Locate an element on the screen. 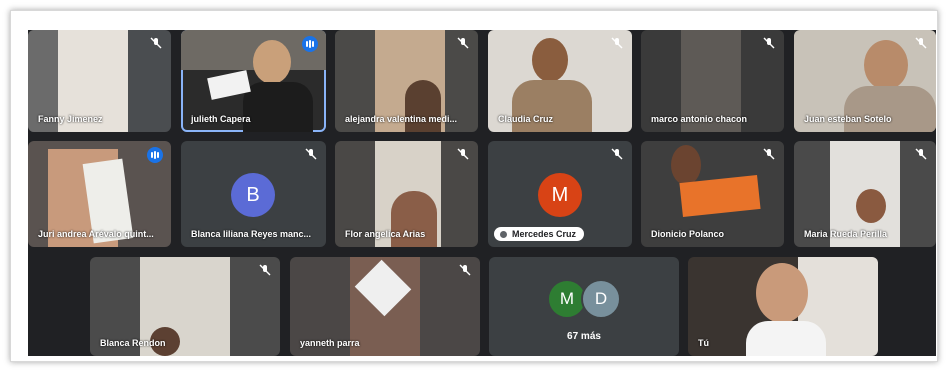 This screenshot has height=370, width=946. participant-name: marco antonio chacon is located at coordinates (699, 119).